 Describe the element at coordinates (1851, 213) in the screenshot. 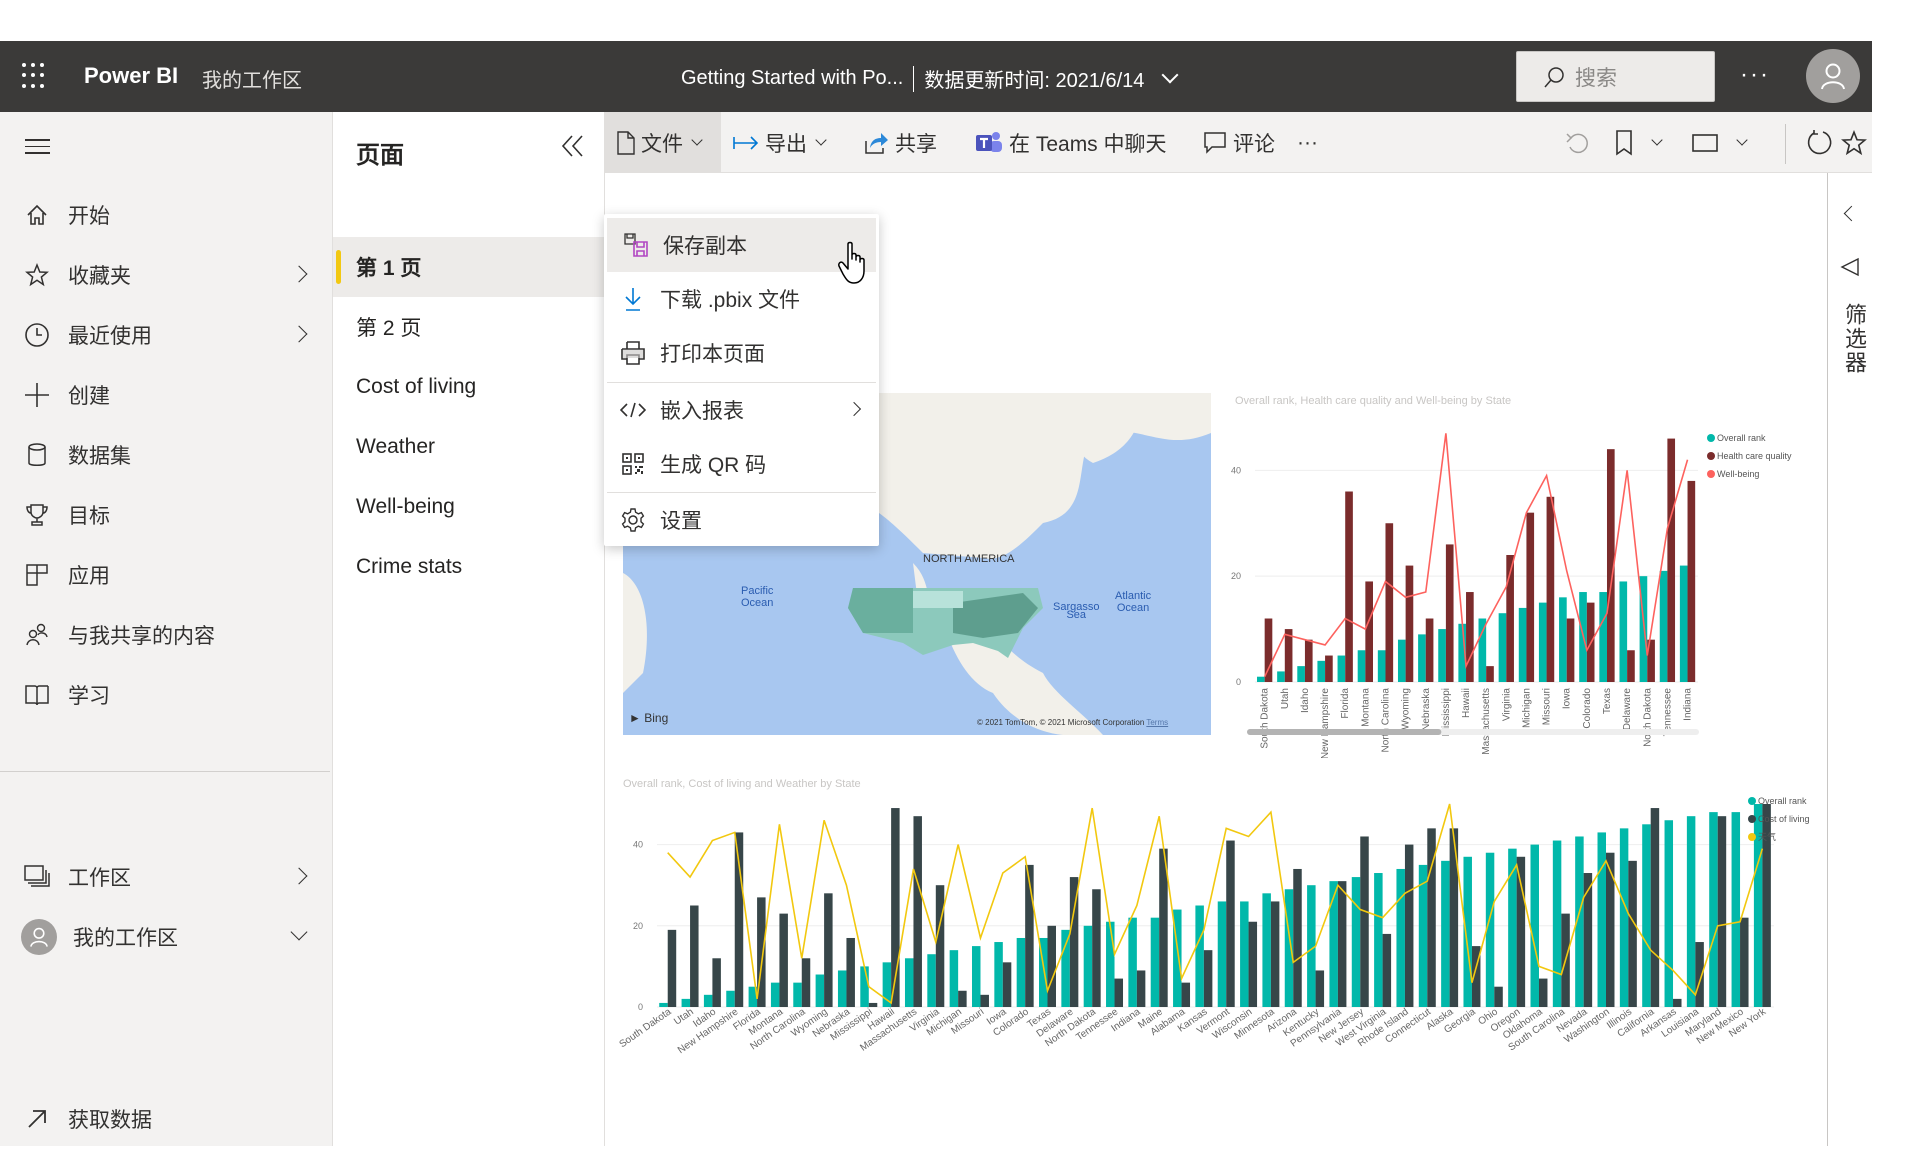

I see `expand-filters-chevron-icon` at that location.